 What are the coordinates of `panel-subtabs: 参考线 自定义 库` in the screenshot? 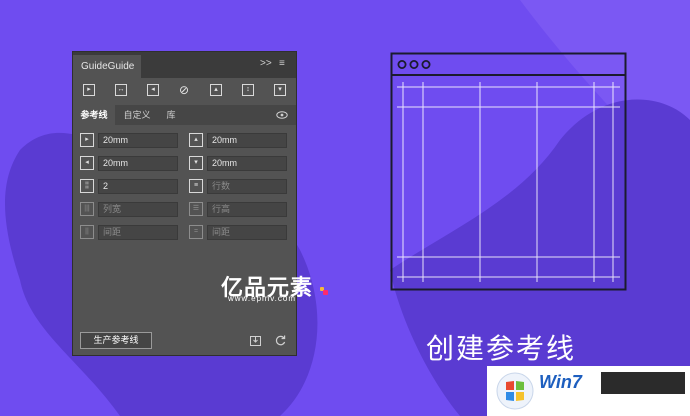 It's located at (184, 115).